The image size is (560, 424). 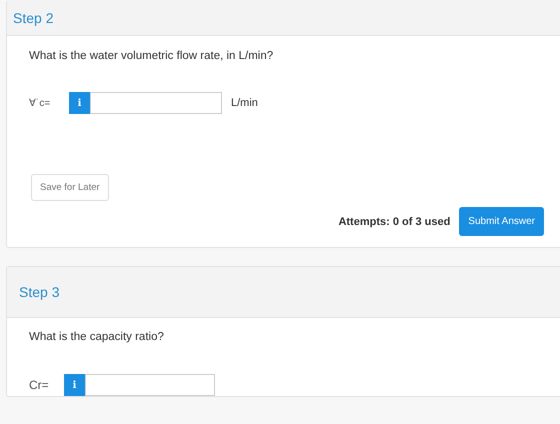 What do you see at coordinates (151, 56) in the screenshot?
I see `question-text: What is the water volumetric flow rate, in L/min?` at bounding box center [151, 56].